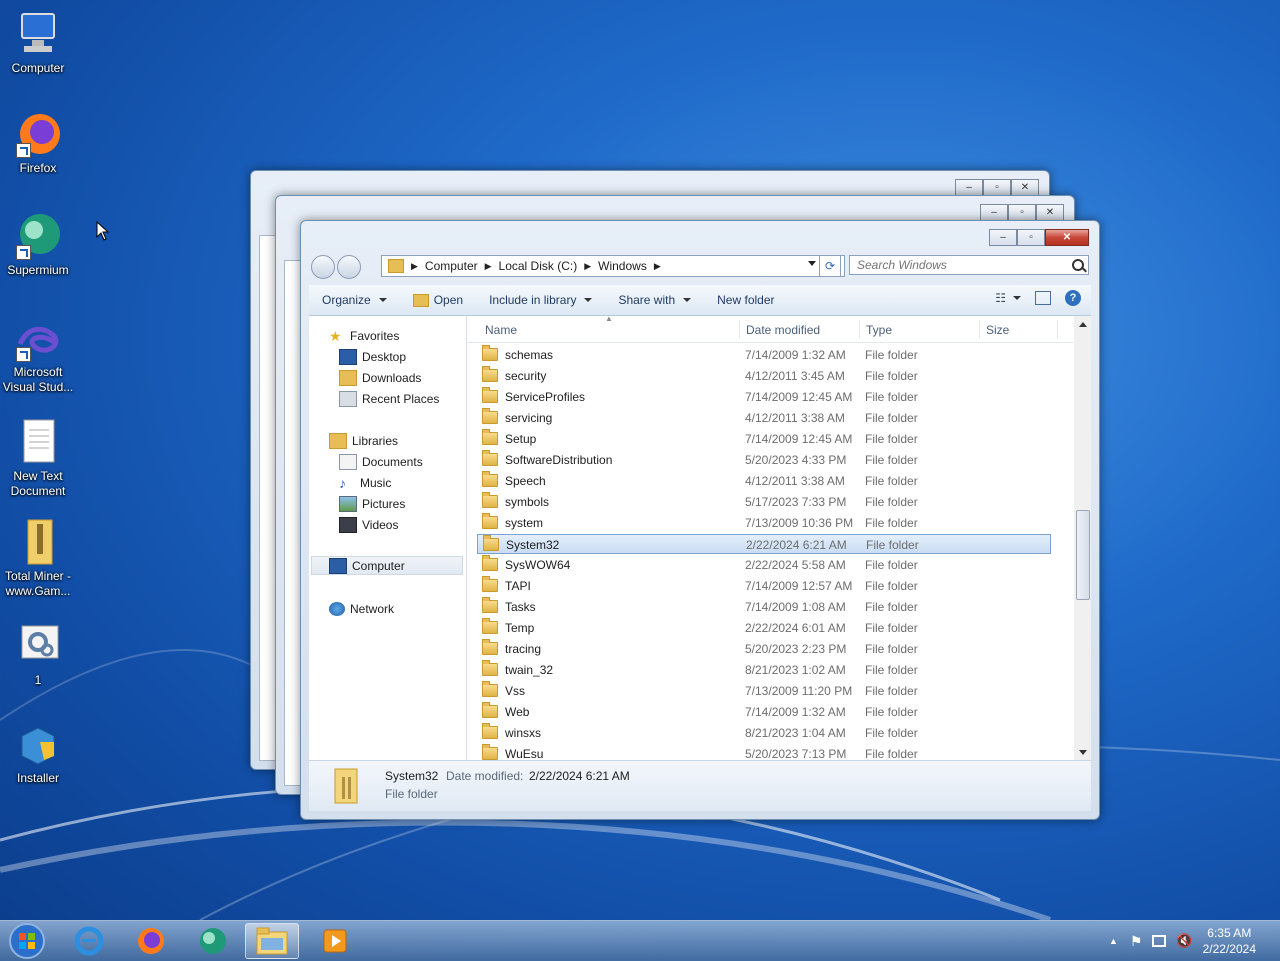 This screenshot has width=1280, height=961. Describe the element at coordinates (349, 267) in the screenshot. I see `forward-button` at that location.